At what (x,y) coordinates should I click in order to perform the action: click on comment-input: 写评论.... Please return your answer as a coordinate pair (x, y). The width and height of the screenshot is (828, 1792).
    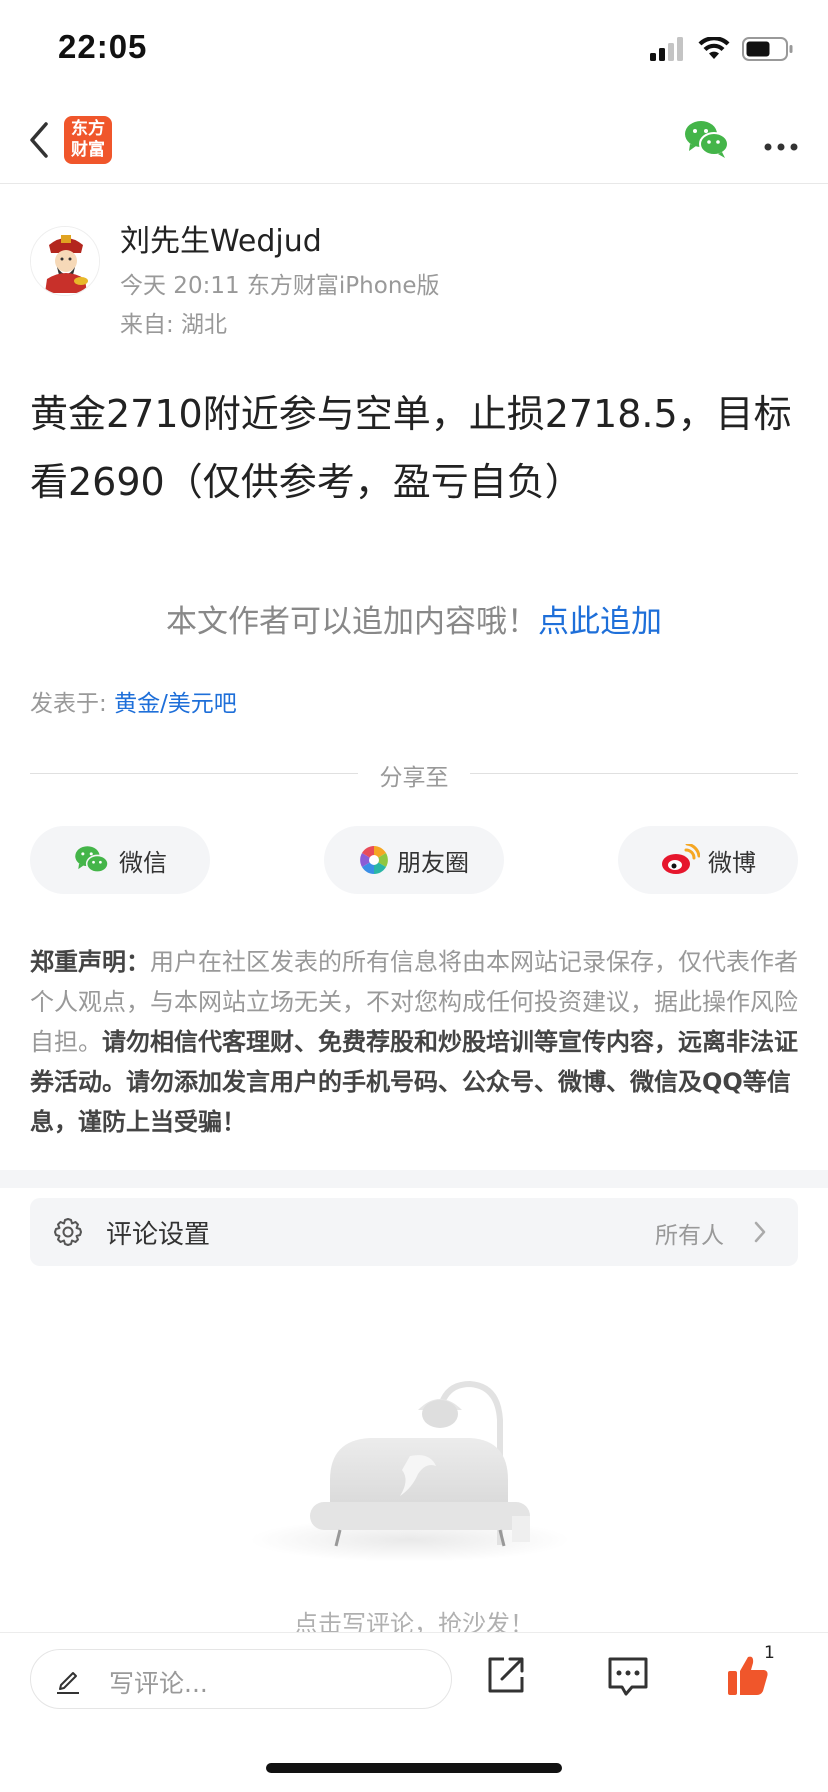
    Looking at the image, I should click on (241, 1679).